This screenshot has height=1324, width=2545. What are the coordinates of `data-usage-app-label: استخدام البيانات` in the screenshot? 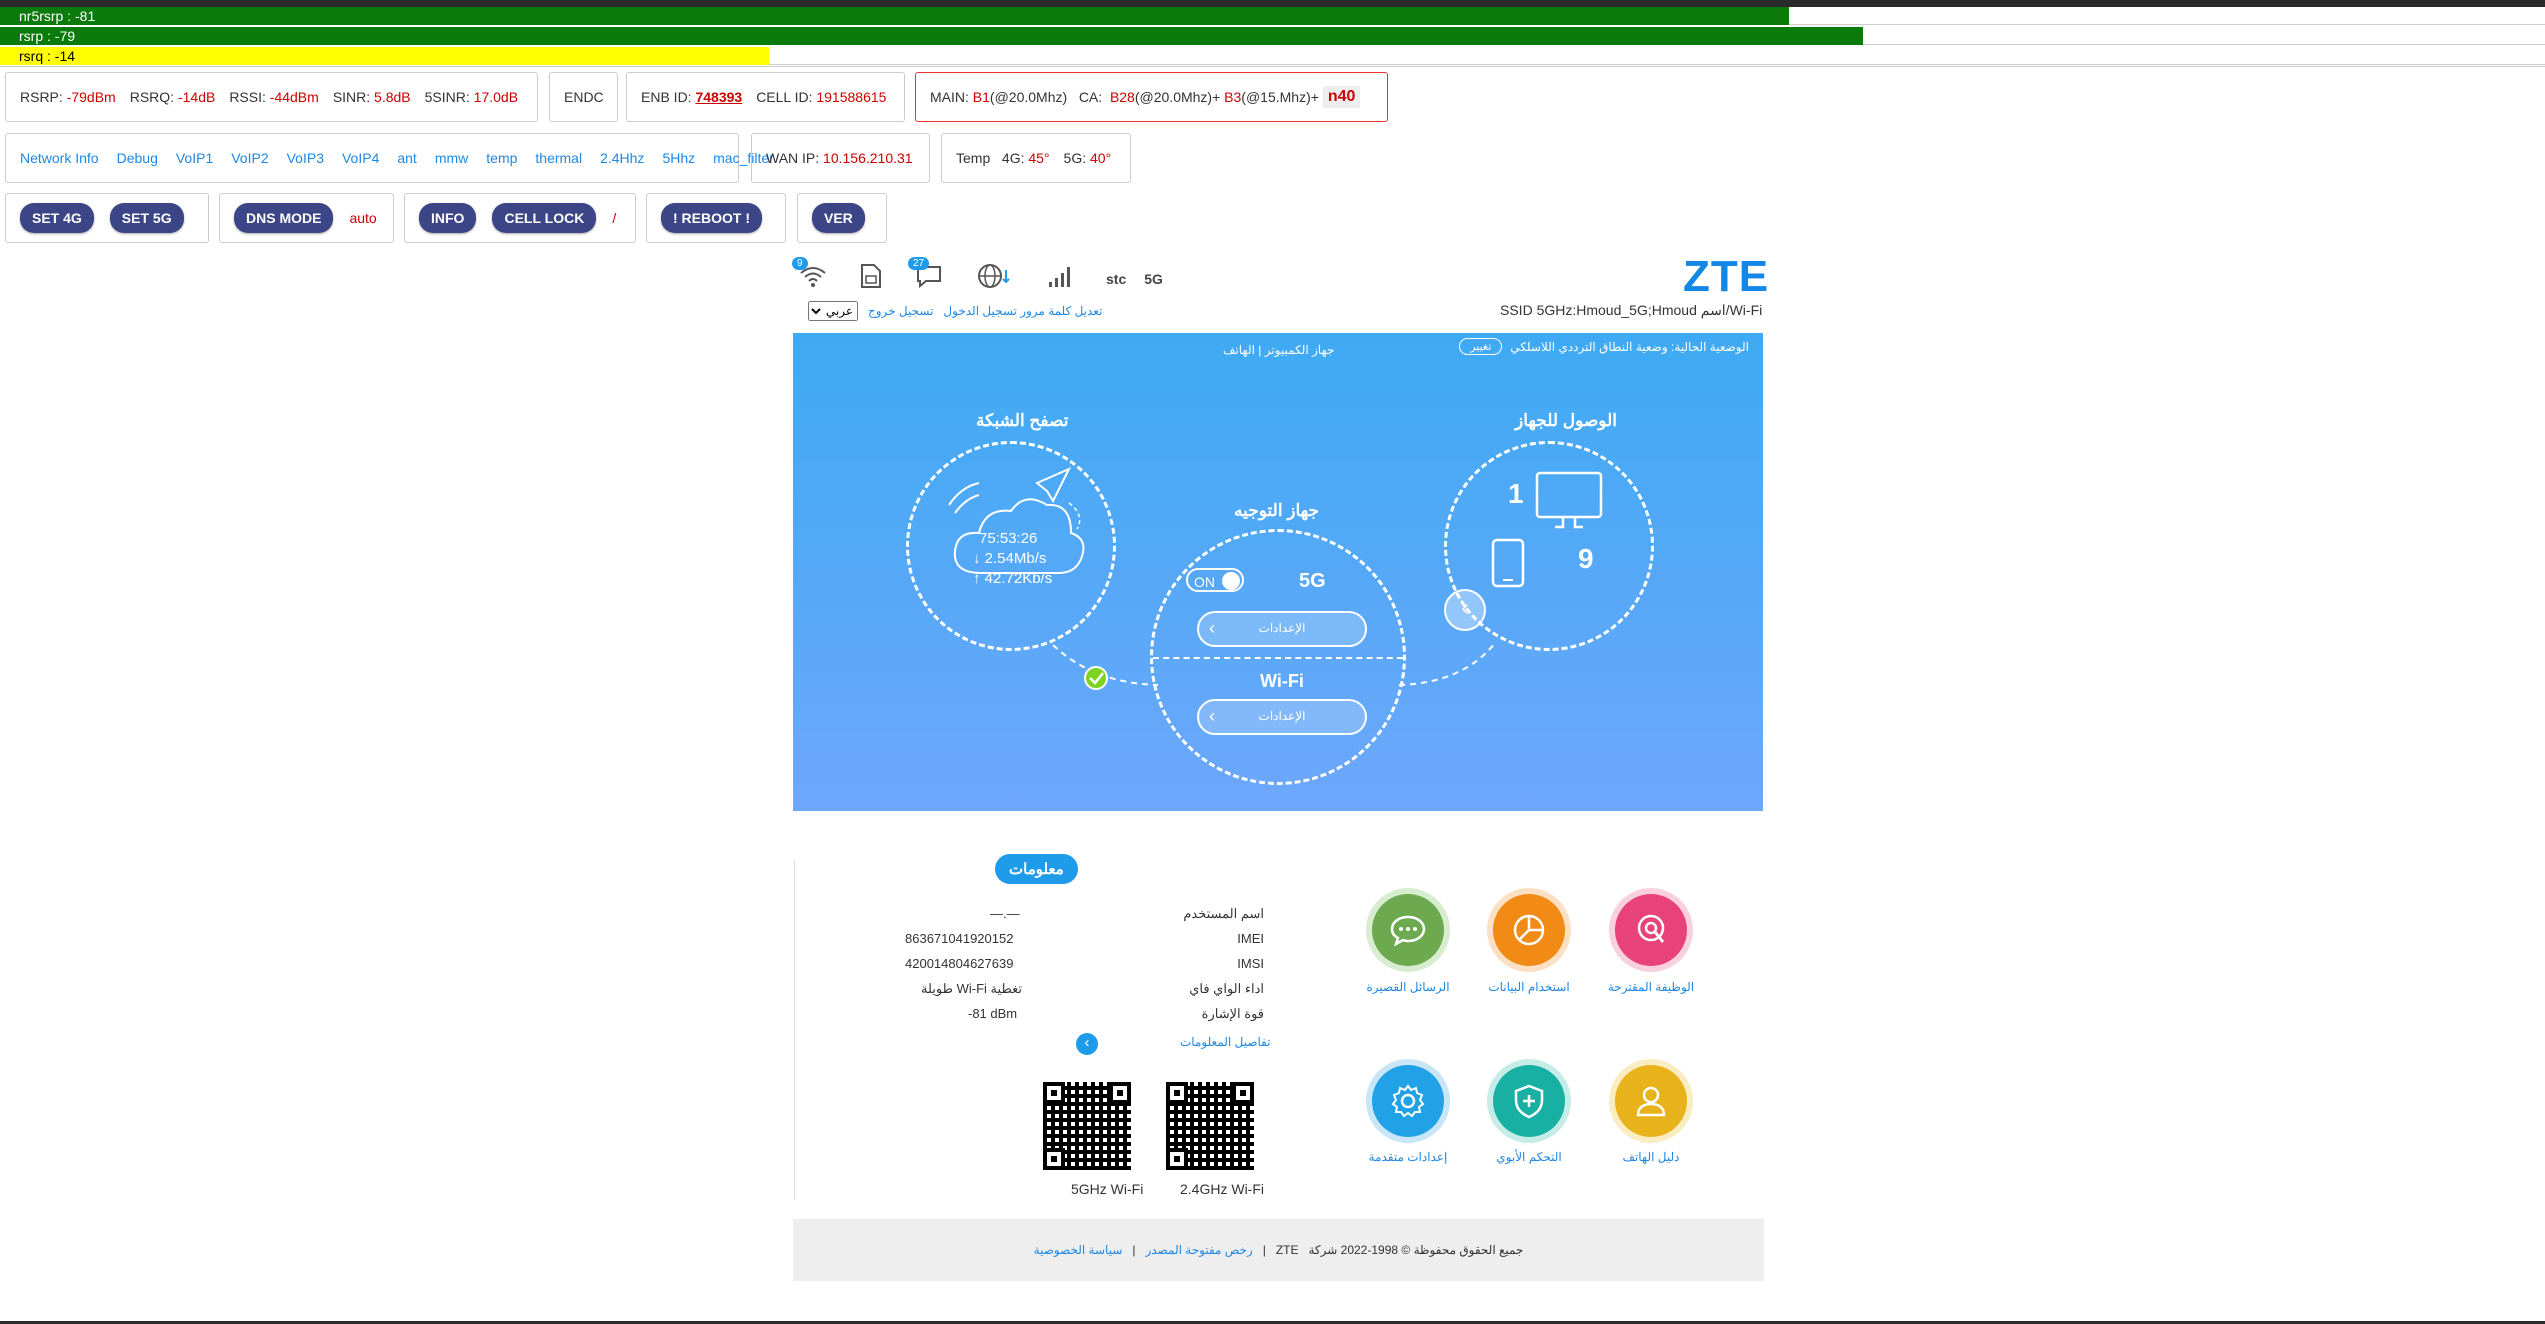 It's located at (1529, 987).